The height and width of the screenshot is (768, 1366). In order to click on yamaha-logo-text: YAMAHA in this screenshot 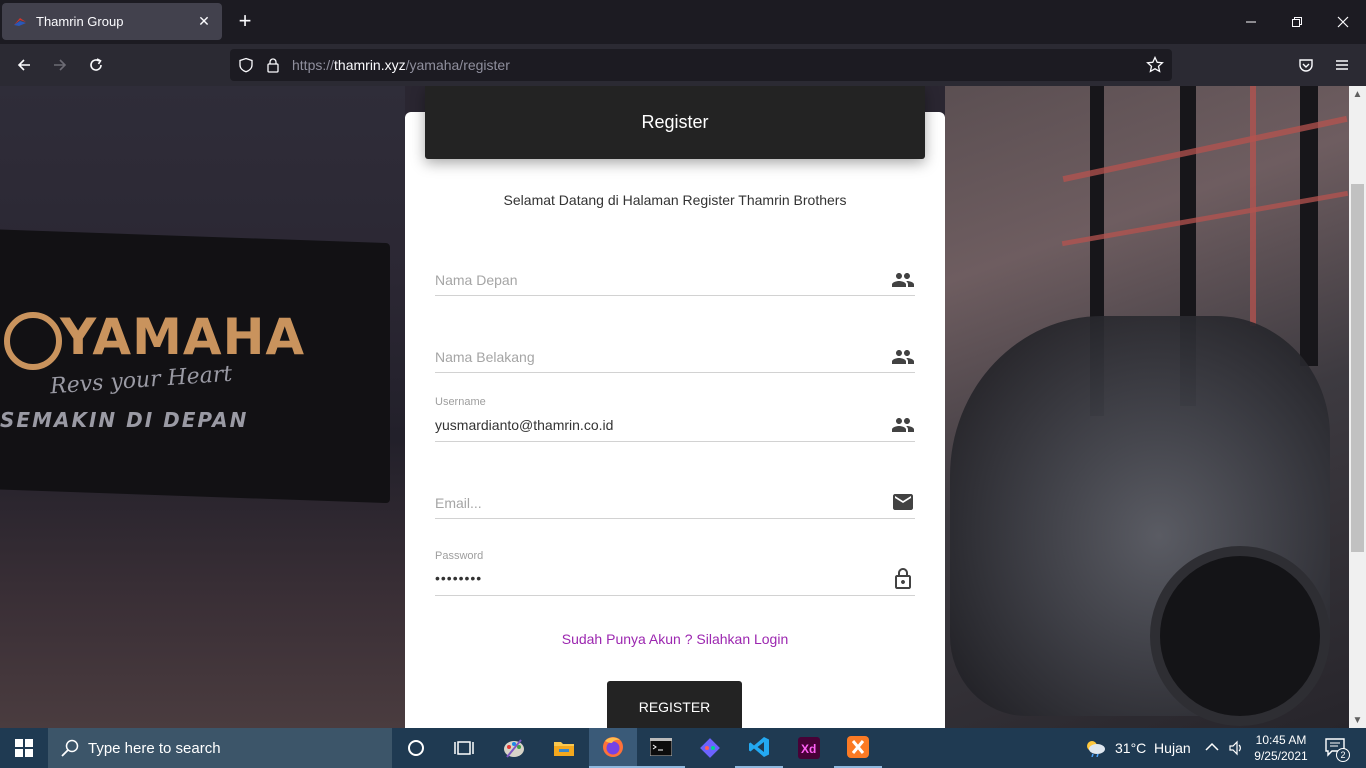, I will do `click(183, 337)`.